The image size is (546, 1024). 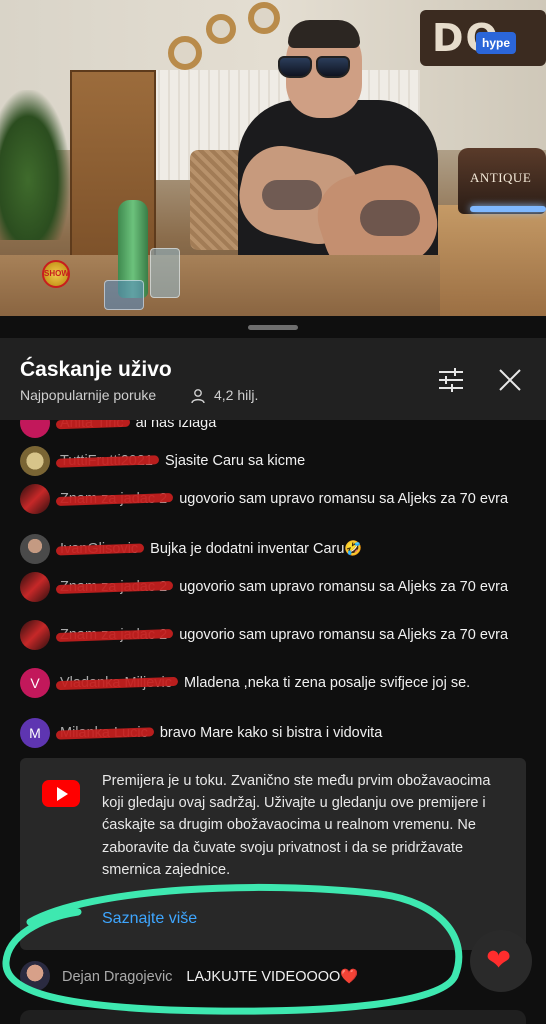 What do you see at coordinates (104, 733) in the screenshot?
I see `message-author: Milanka Lucic` at bounding box center [104, 733].